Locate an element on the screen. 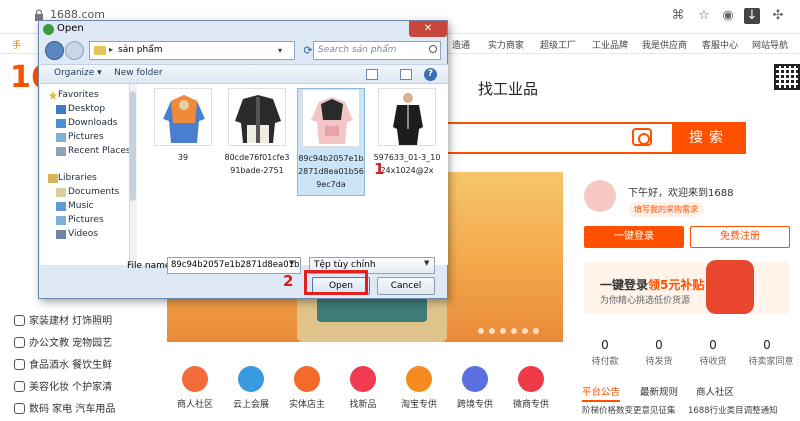 The height and width of the screenshot is (421, 800). help-icon: ? is located at coordinates (430, 74).